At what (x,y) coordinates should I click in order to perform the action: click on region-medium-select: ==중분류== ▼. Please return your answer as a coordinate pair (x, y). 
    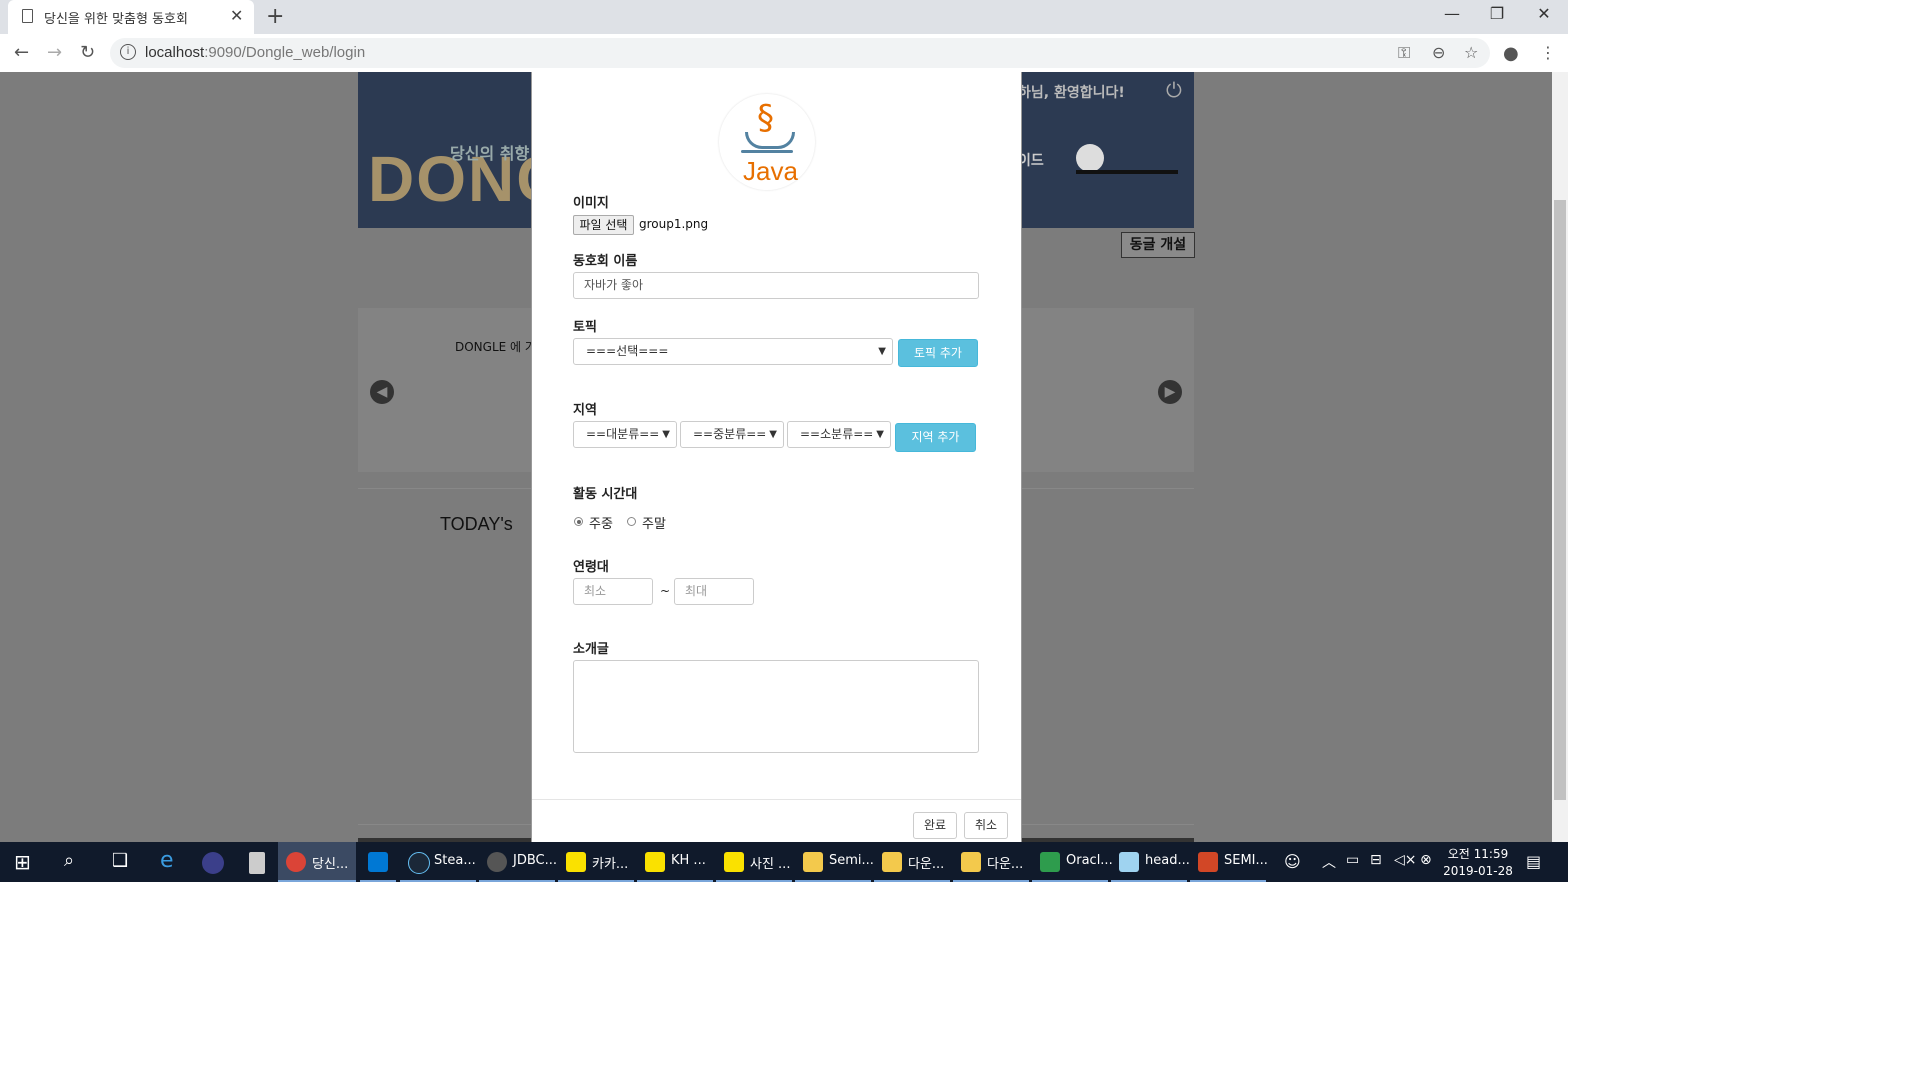
    Looking at the image, I should click on (732, 434).